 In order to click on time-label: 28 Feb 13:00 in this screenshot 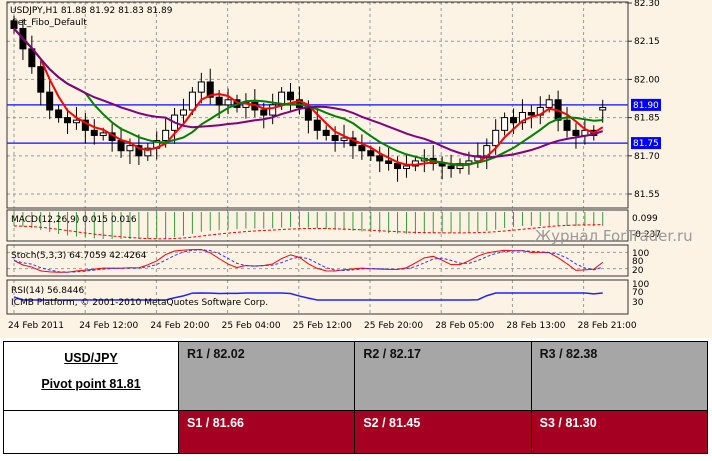, I will do `click(535, 326)`.